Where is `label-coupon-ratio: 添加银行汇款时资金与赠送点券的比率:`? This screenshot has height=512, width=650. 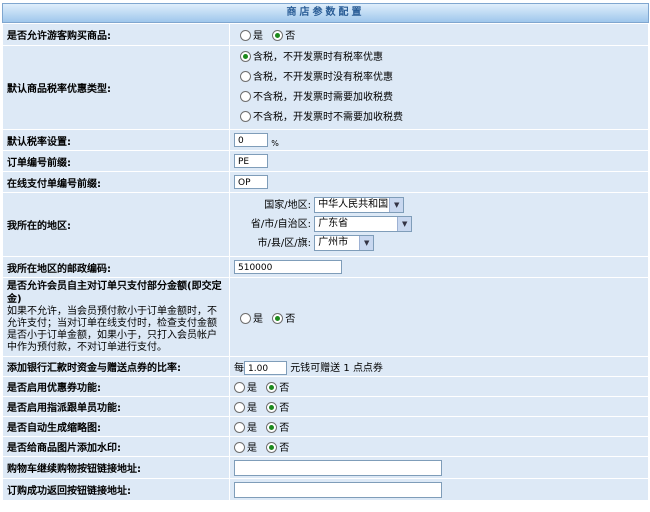
label-coupon-ratio: 添加银行汇款时资金与赠送点券的比率: is located at coordinates (116, 366).